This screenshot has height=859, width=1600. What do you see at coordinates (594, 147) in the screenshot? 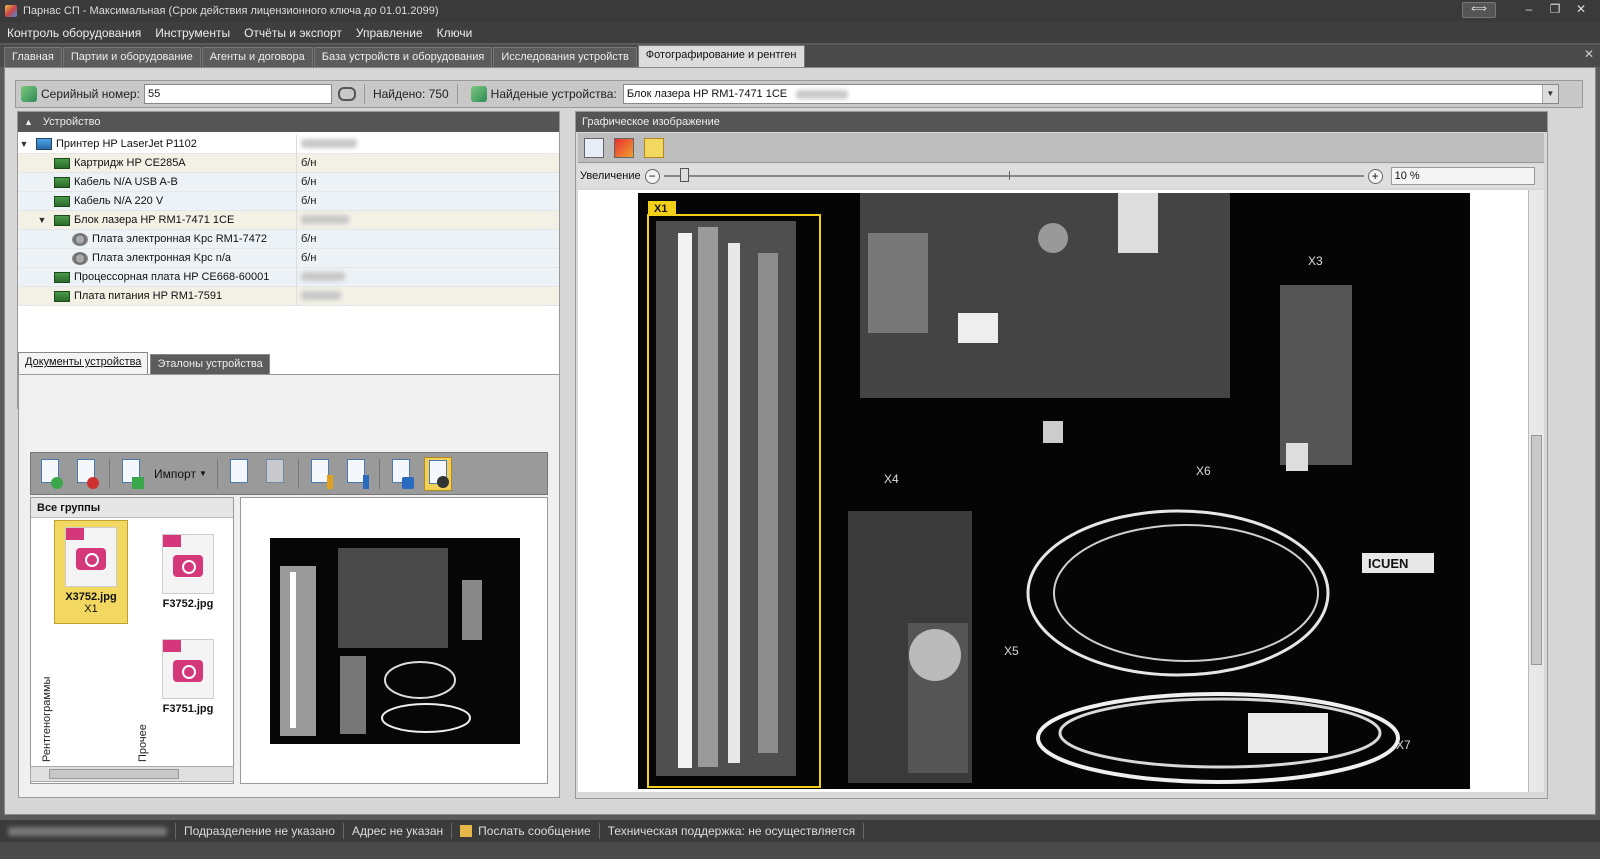
I see `save-image-icon` at bounding box center [594, 147].